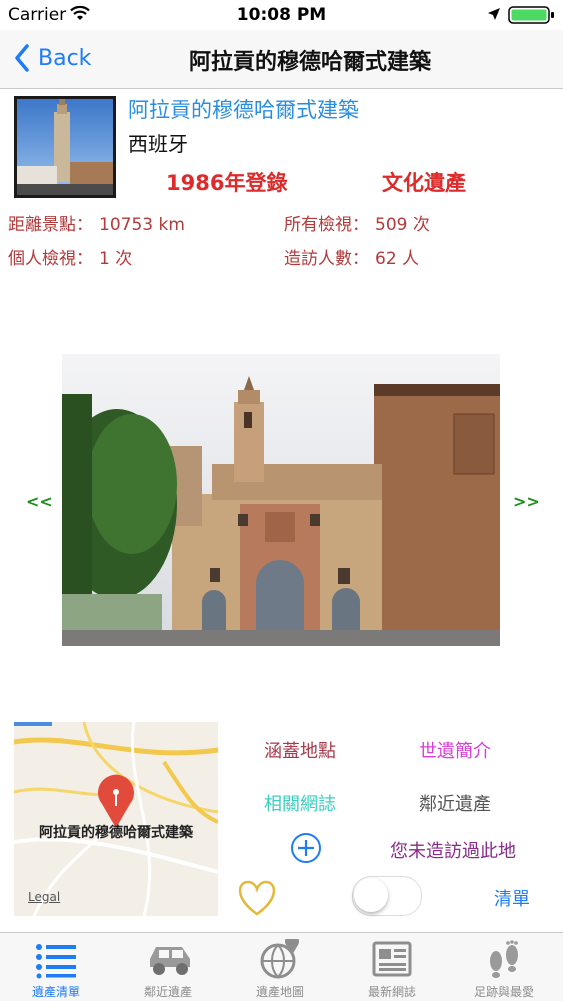 The height and width of the screenshot is (1001, 563). I want to click on tab-label: 足跡與最愛, so click(503, 992).